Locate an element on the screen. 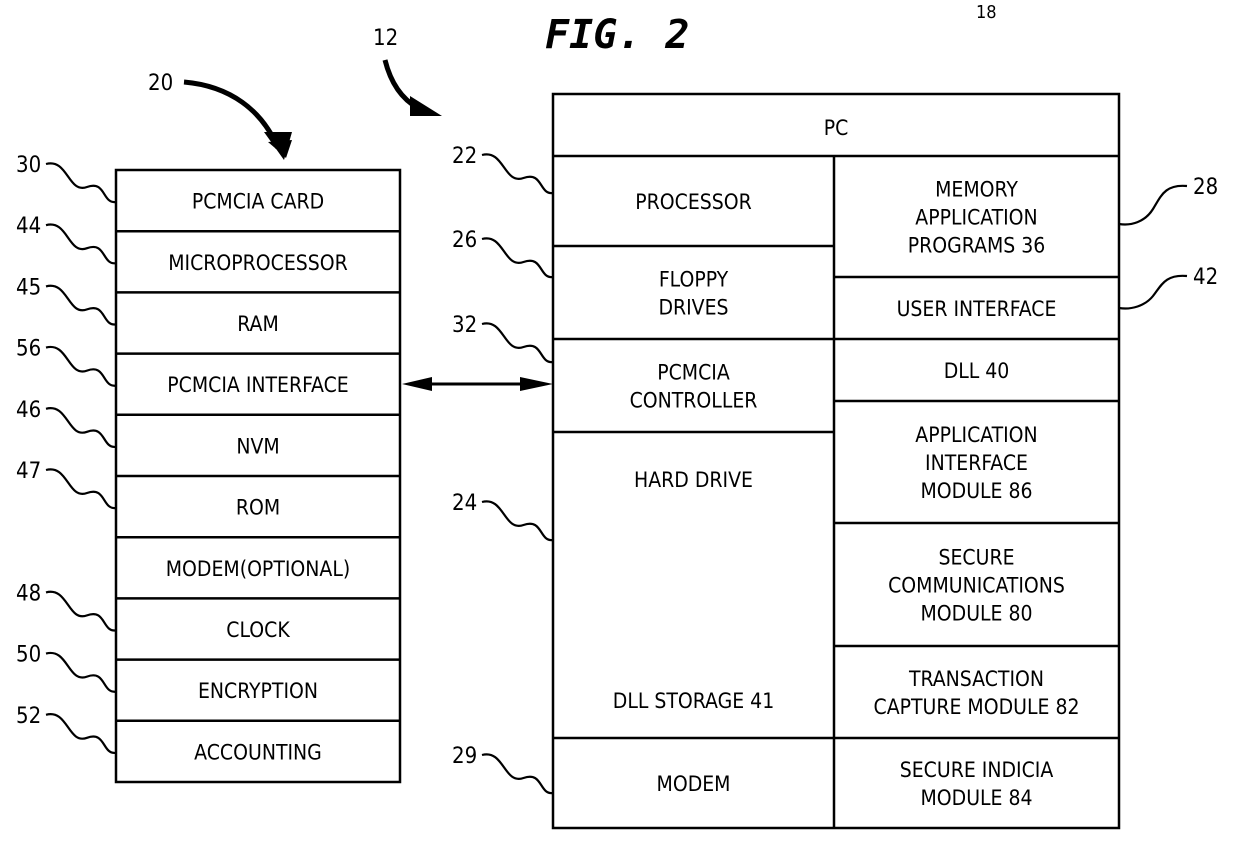 The image size is (1240, 847). pc-left-cell-label: CONTROLLER is located at coordinates (694, 401).